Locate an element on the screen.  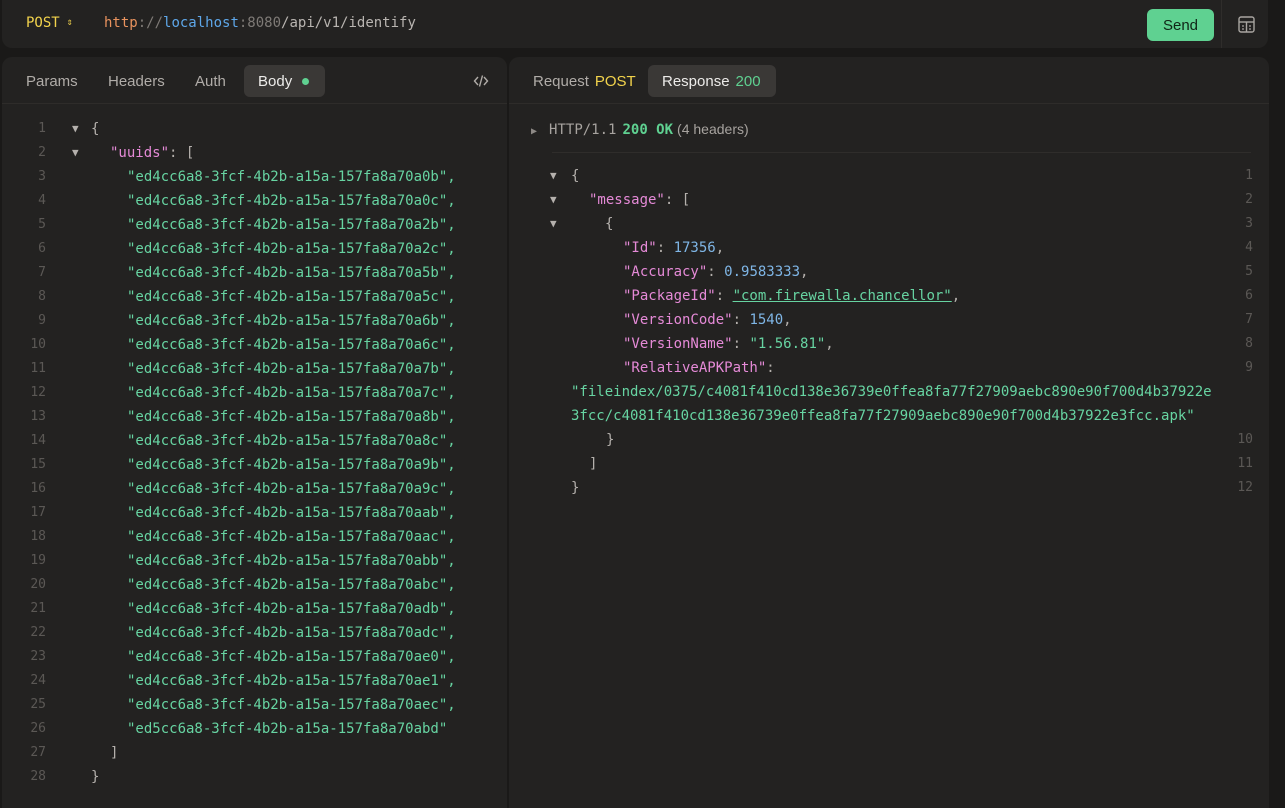
code-line: "Accuracy": 0.9583333, is located at coordinates (715, 272).